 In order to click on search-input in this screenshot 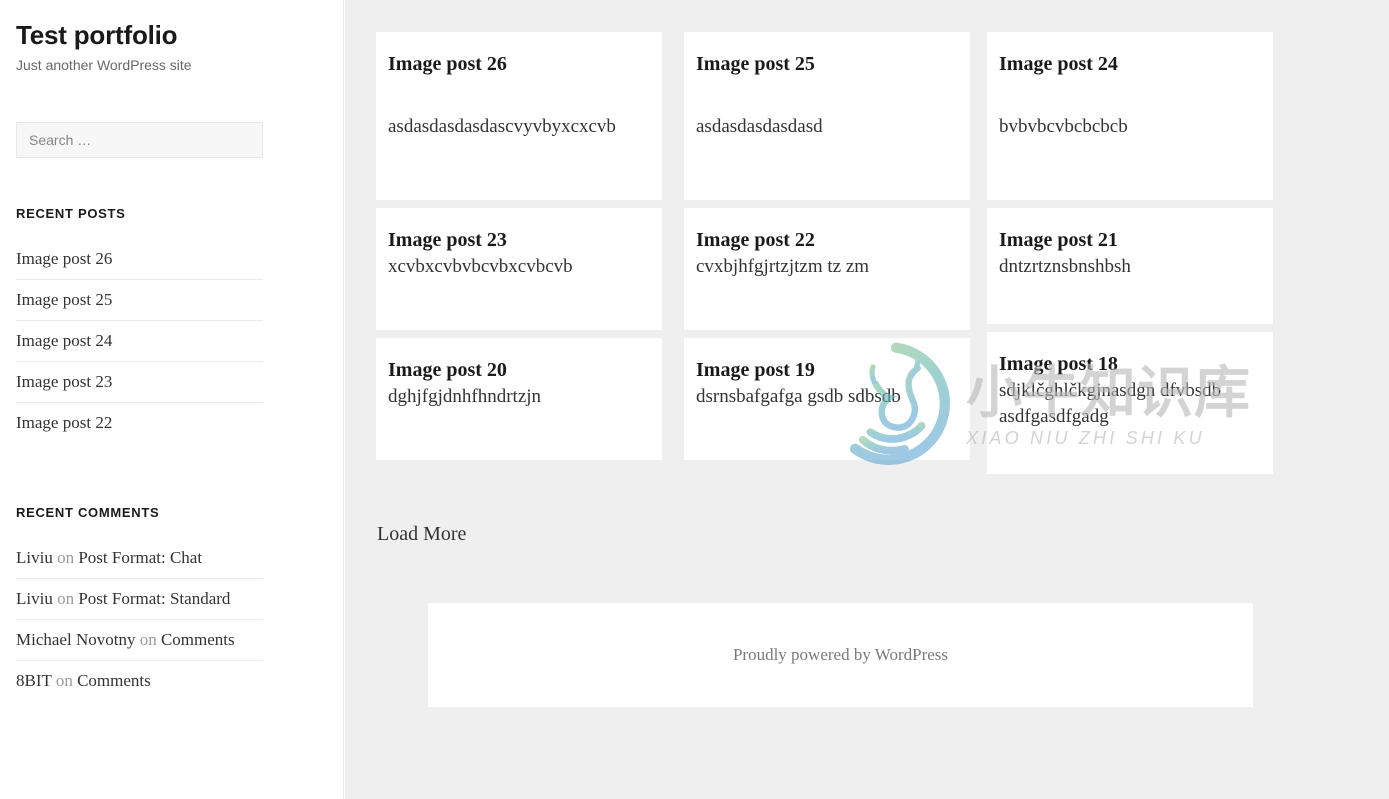, I will do `click(139, 140)`.